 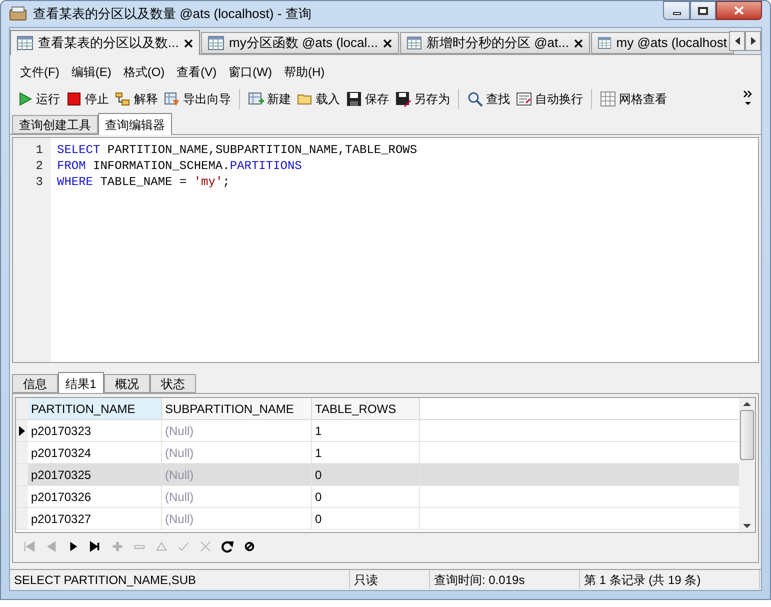 I want to click on grid-icon, so click(x=608, y=99).